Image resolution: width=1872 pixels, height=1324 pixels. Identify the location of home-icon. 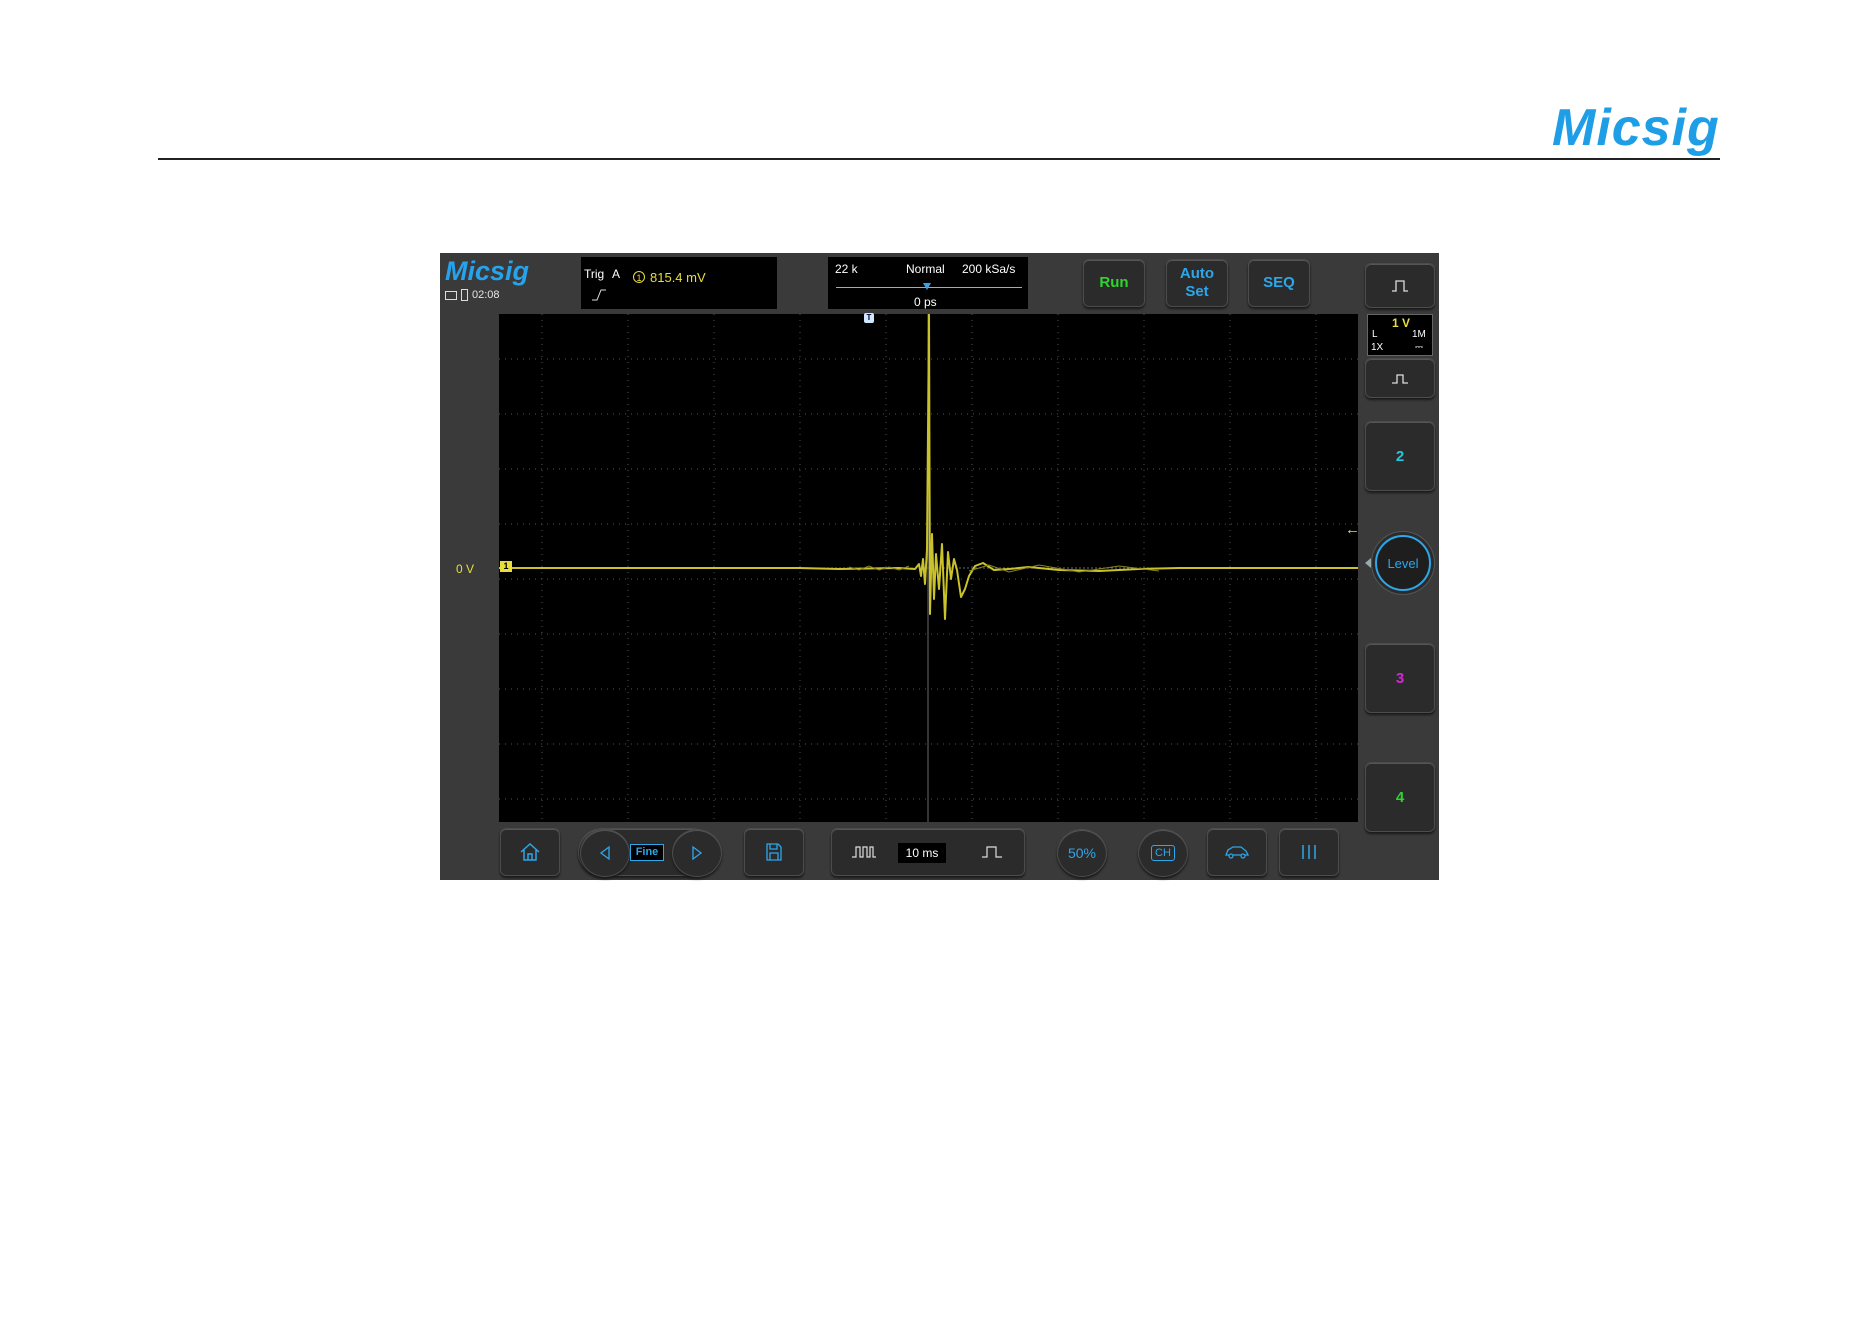
(530, 851).